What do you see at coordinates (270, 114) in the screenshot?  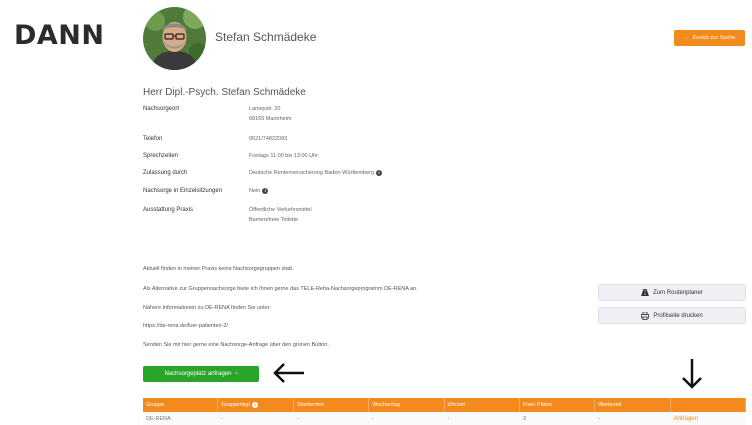 I see `location-value: Lameystr. 20 68165 Mannheim` at bounding box center [270, 114].